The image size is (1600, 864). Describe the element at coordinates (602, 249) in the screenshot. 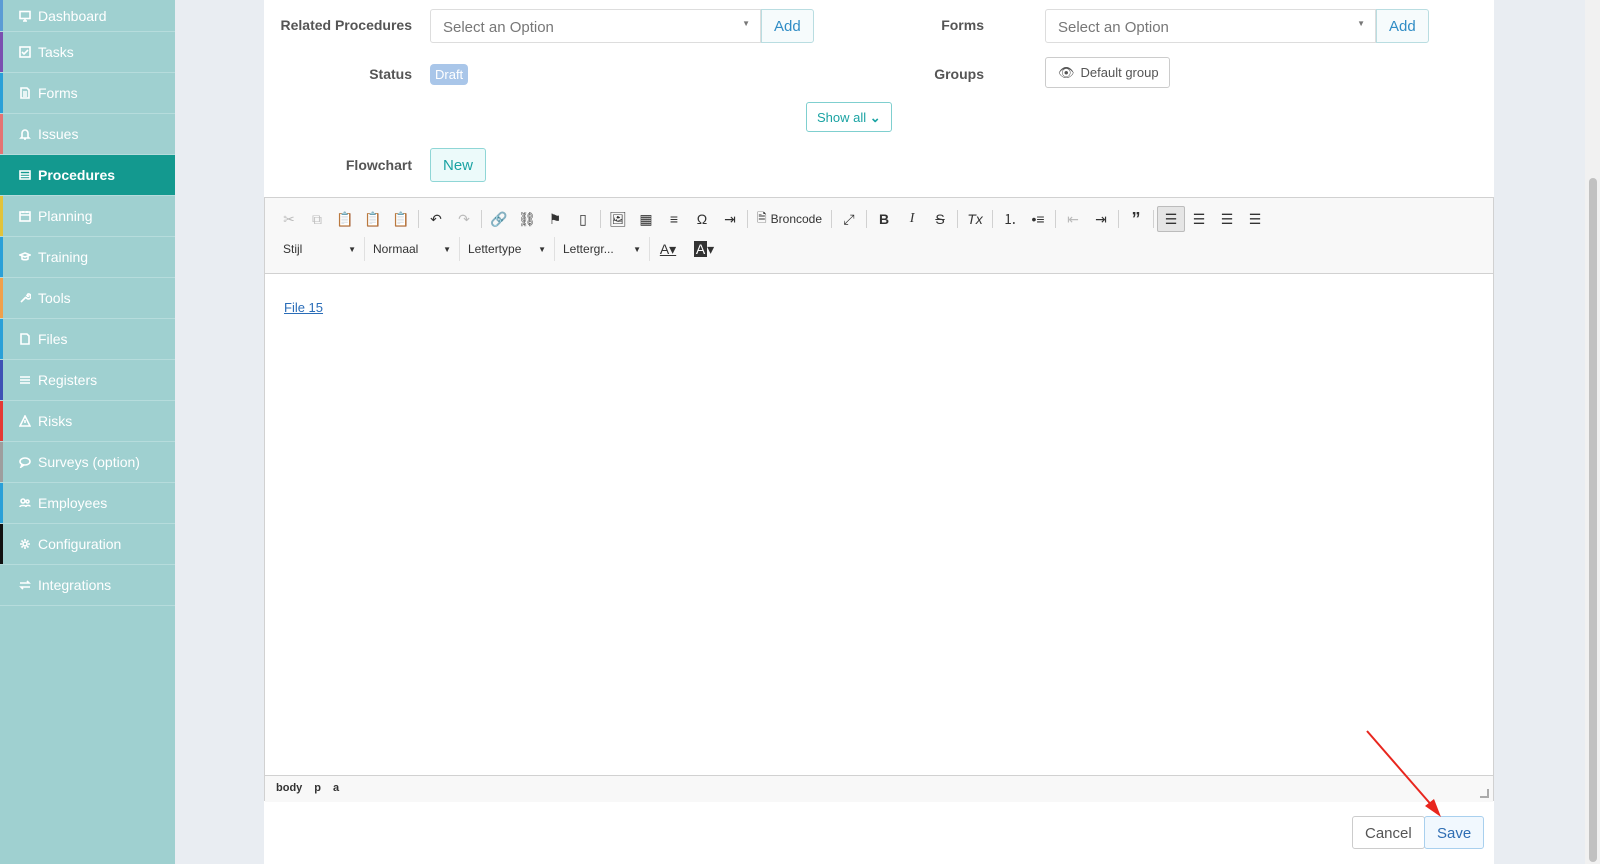

I see `font-size-dropdown: Lettergr... ▼` at that location.